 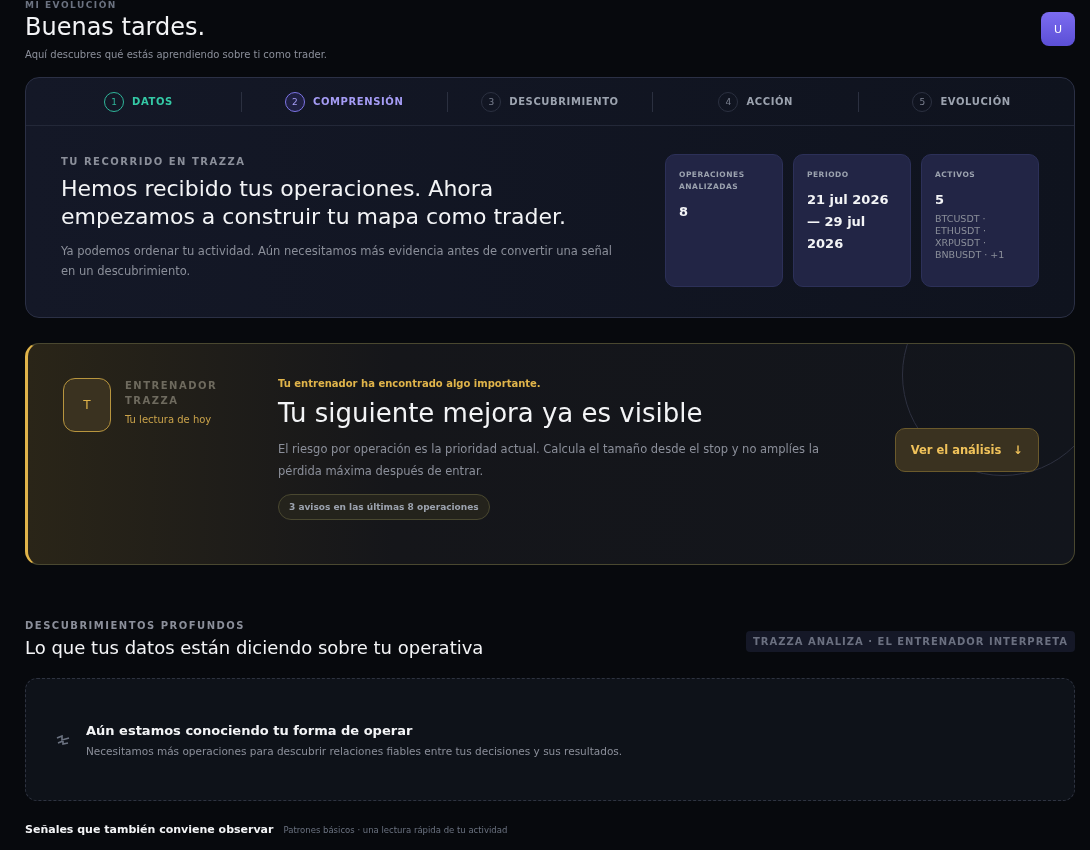 What do you see at coordinates (358, 101) in the screenshot?
I see `step-label: COMPRENSIÓN` at bounding box center [358, 101].